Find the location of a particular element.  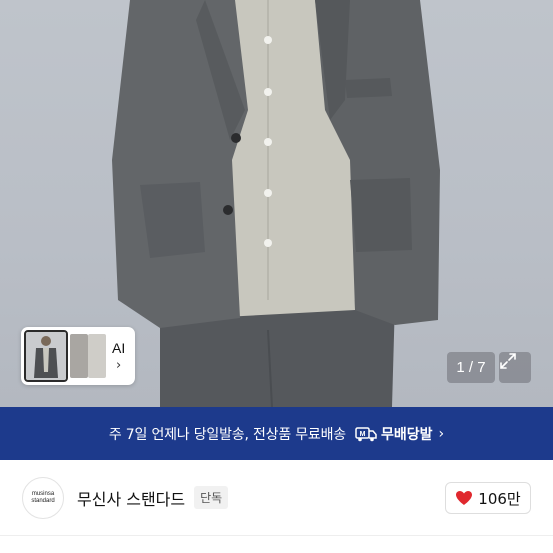

thumbnail-current is located at coordinates (46, 356).